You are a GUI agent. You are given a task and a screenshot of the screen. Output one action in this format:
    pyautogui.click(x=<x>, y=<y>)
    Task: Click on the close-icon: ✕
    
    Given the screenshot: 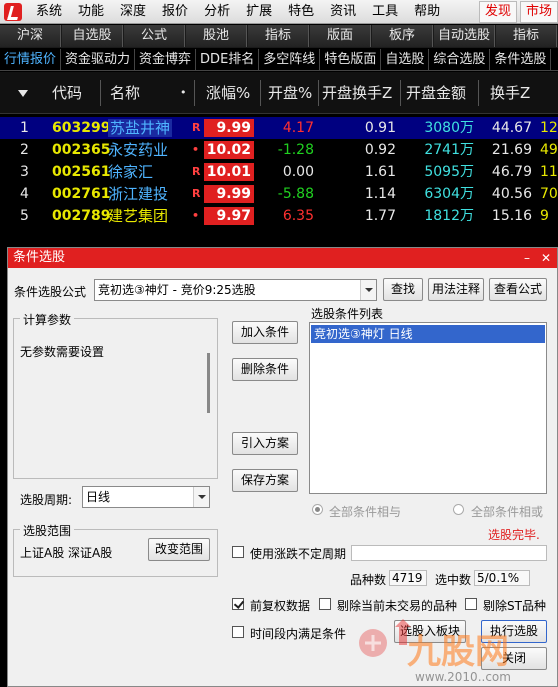 What is the action you would take?
    pyautogui.click(x=546, y=258)
    